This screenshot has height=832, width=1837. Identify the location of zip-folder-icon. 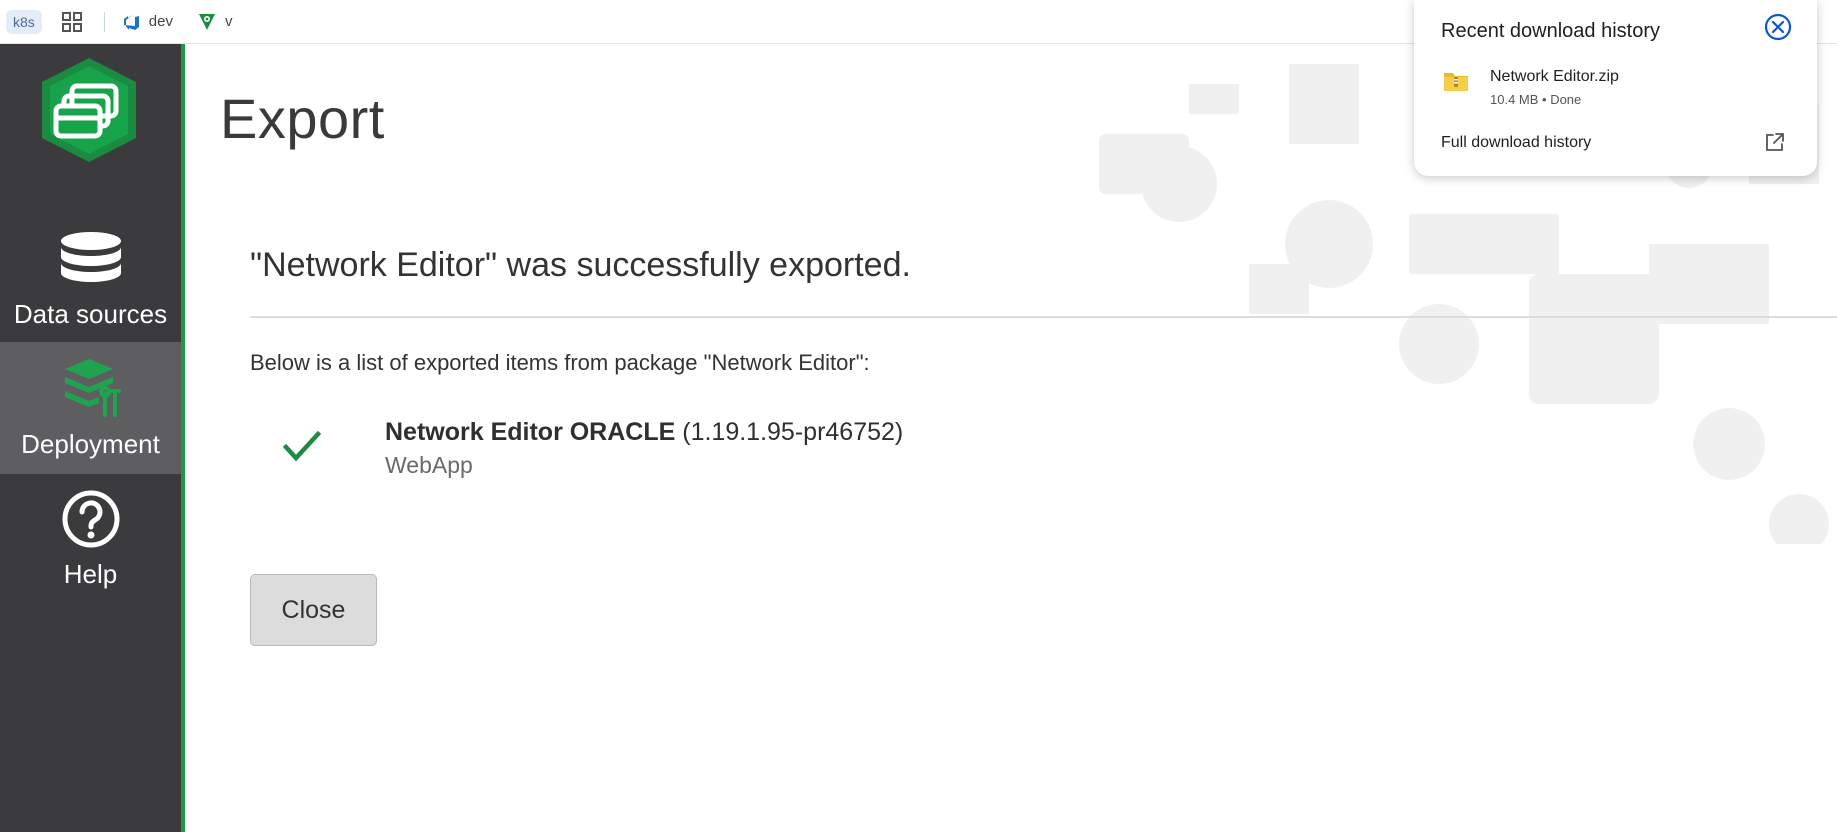
(1456, 81).